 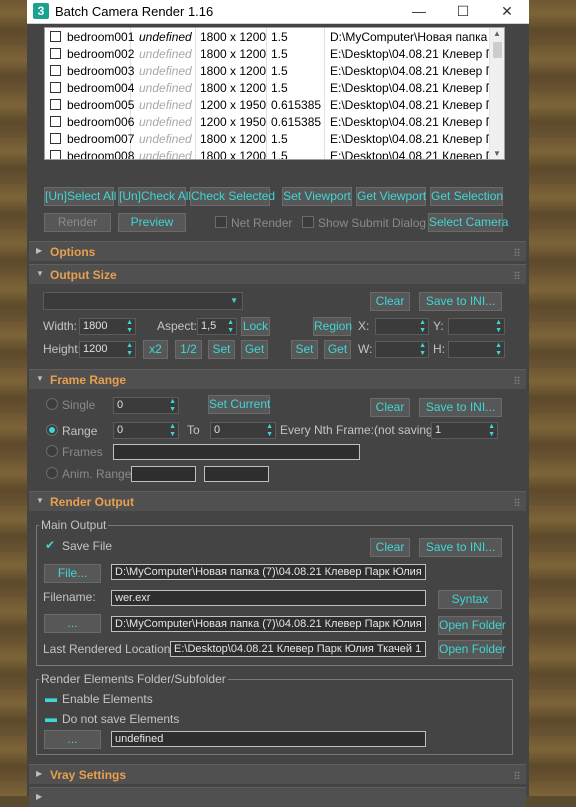 I want to click on single-radio, so click(x=52, y=404).